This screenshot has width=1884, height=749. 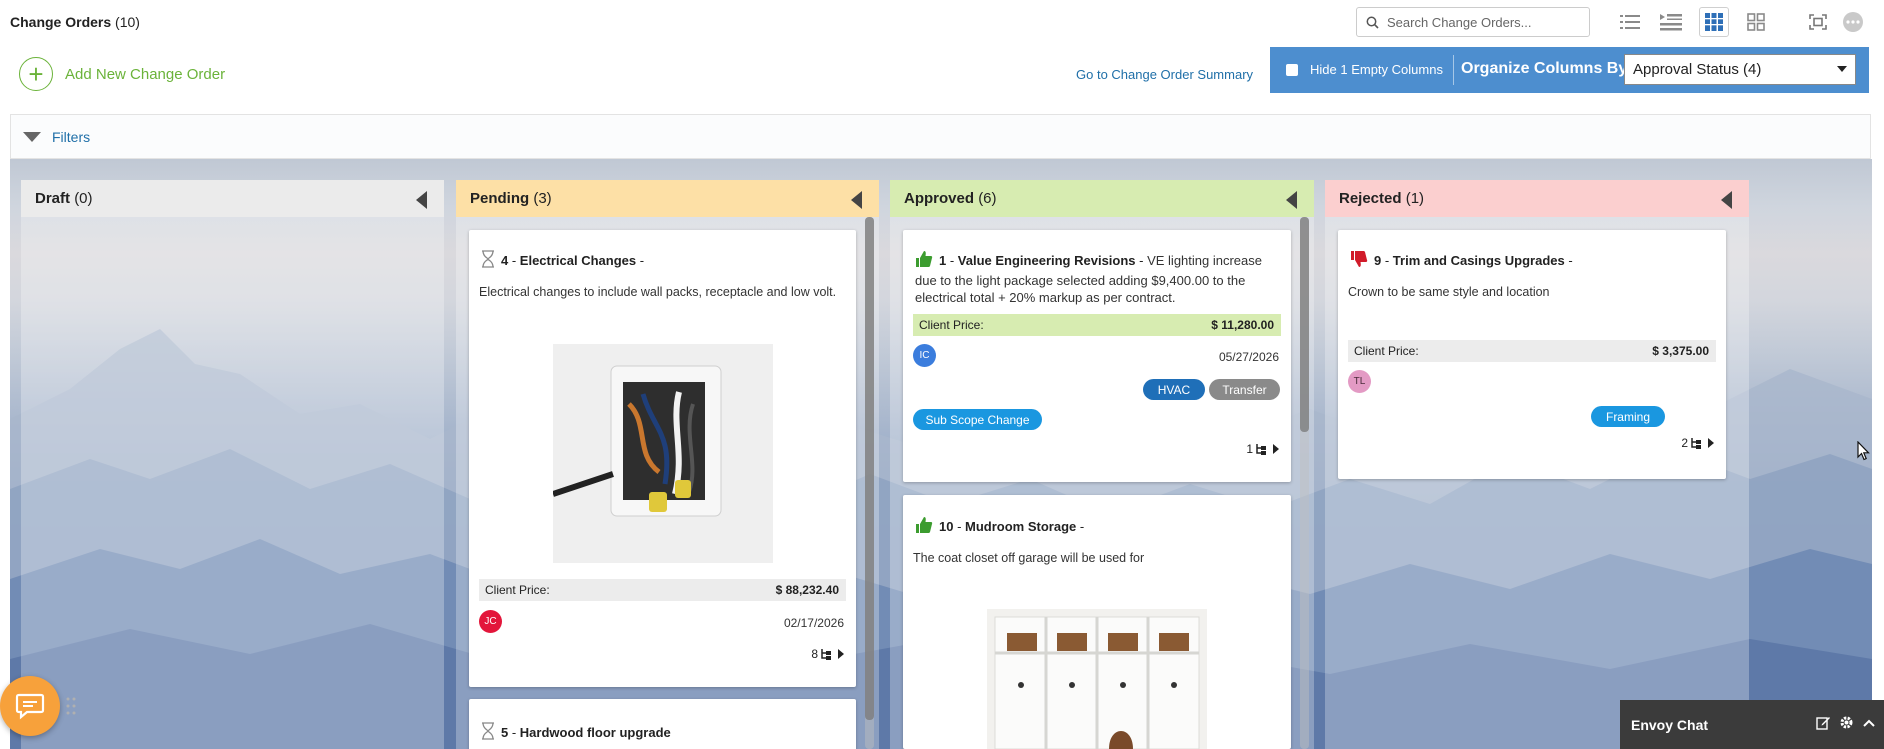 I want to click on sub-items-count: 2, so click(x=1697, y=443).